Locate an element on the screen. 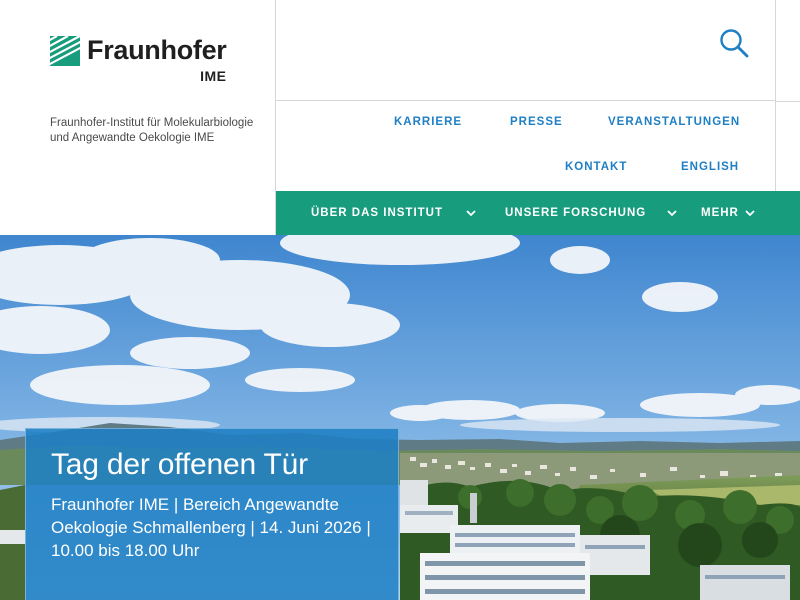 This screenshot has width=800, height=600. logo-sub: IME is located at coordinates (213, 76).